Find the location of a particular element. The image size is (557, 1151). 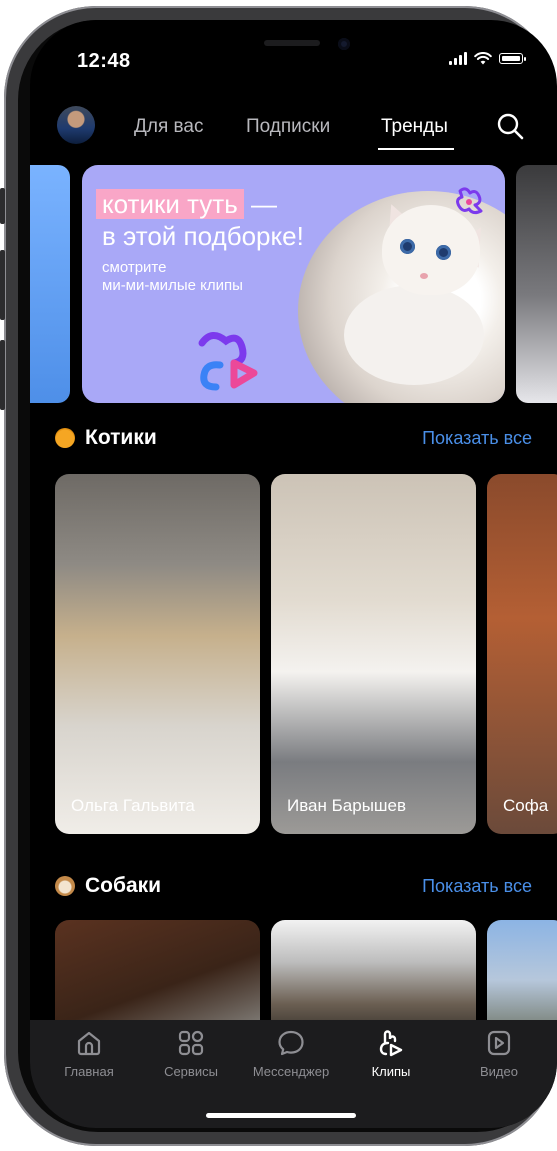

home-indicator is located at coordinates (281, 1115).